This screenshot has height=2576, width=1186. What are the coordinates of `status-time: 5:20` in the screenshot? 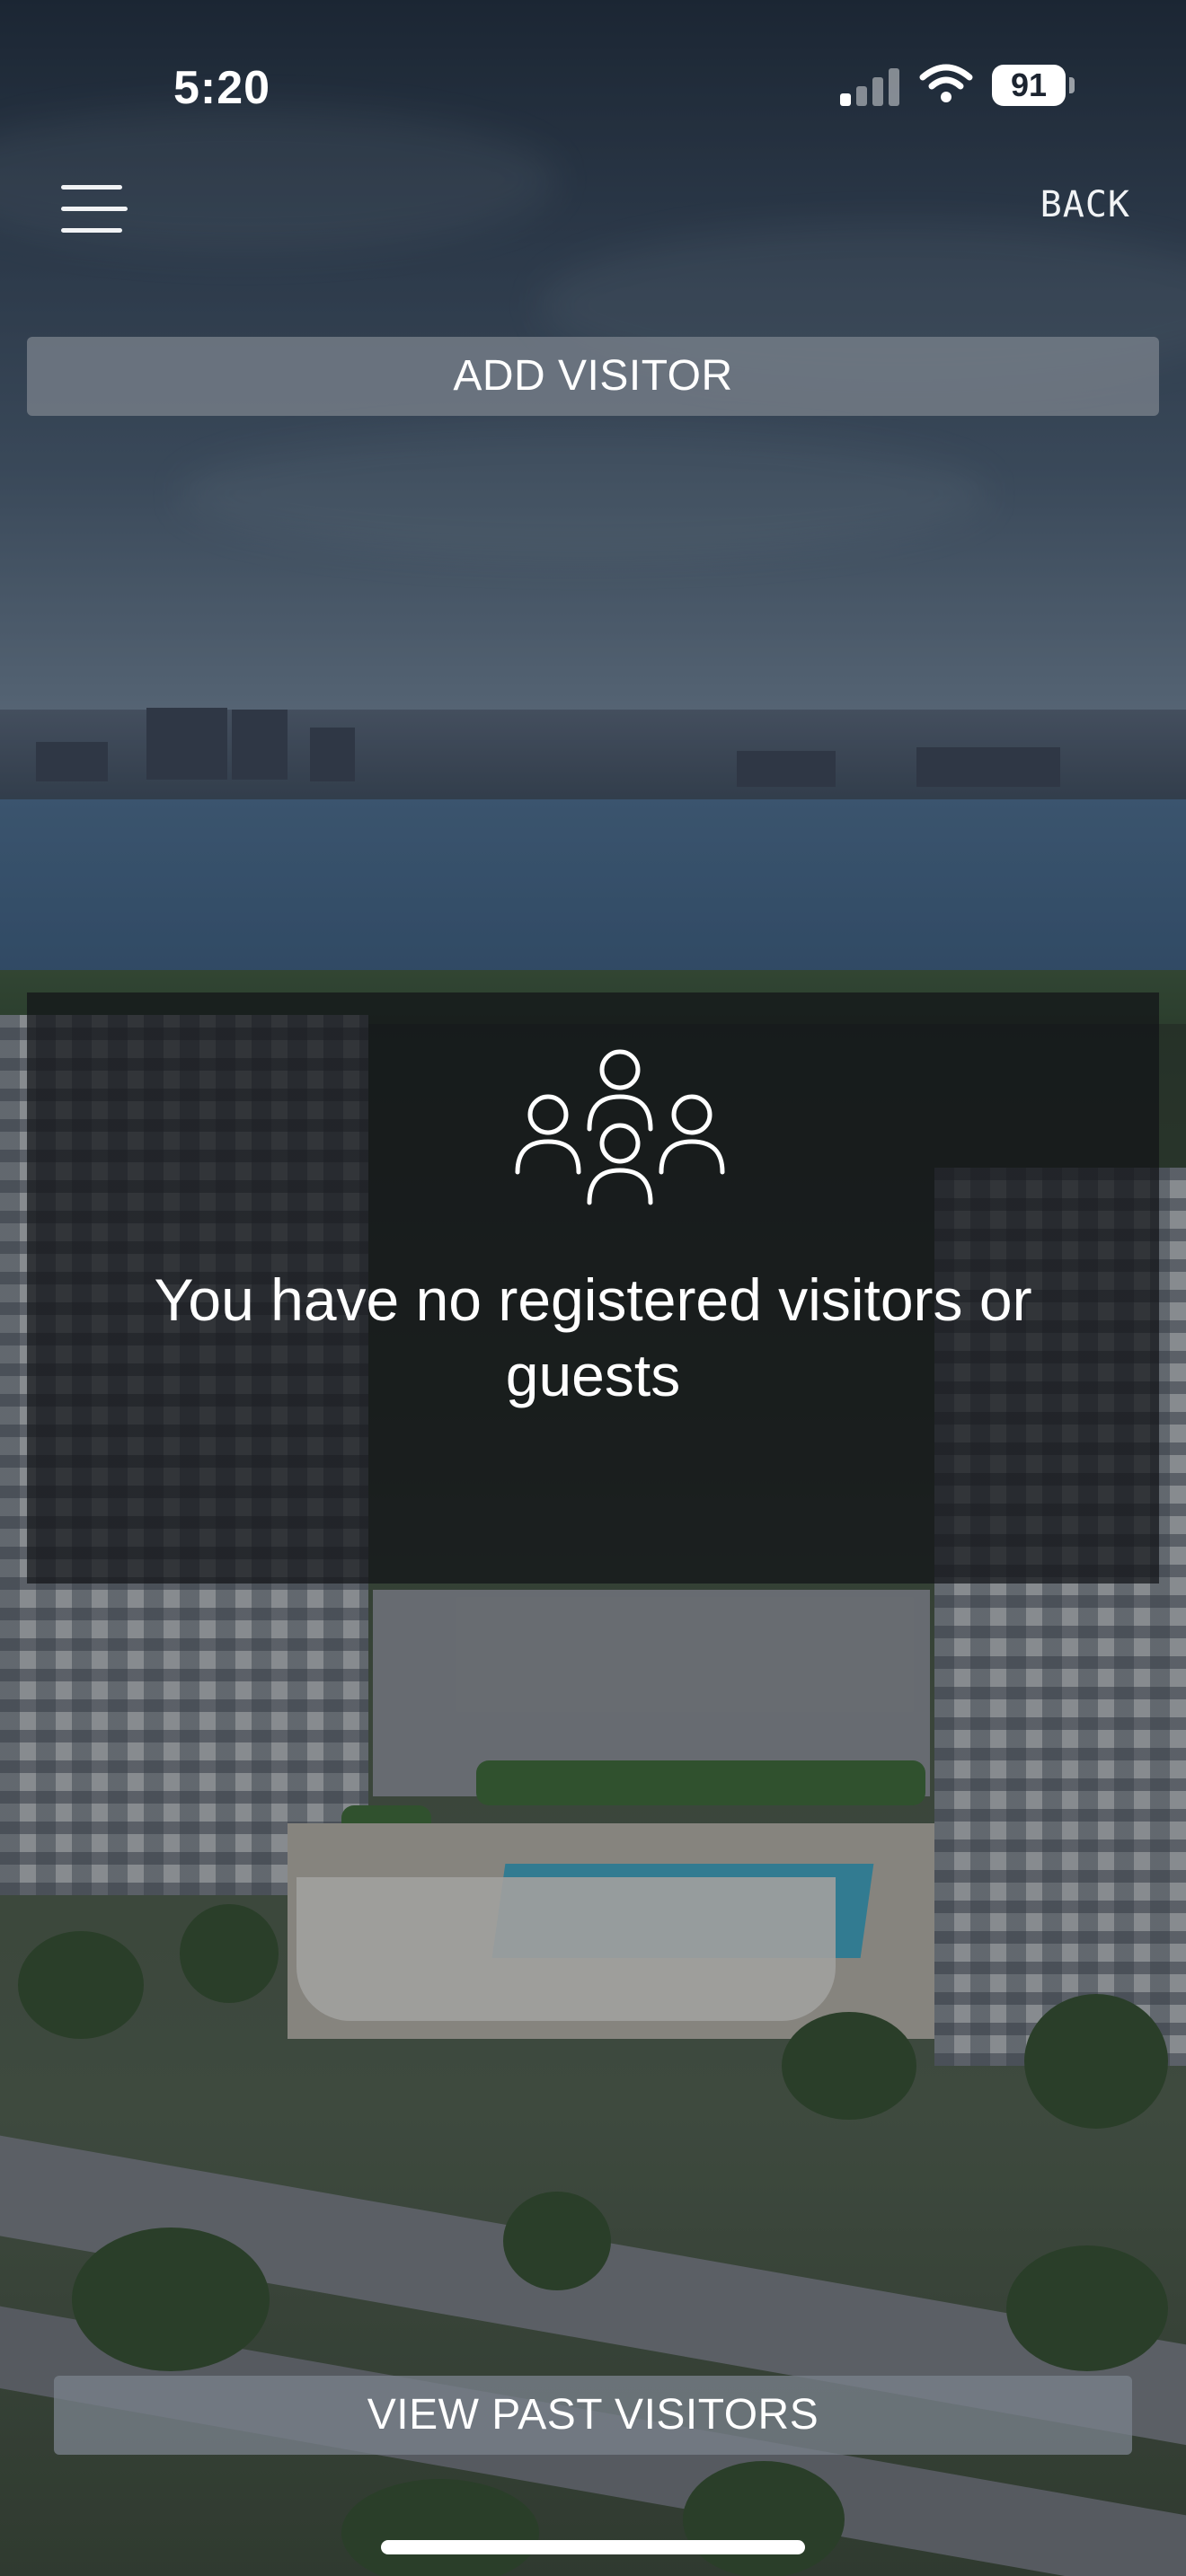 It's located at (222, 88).